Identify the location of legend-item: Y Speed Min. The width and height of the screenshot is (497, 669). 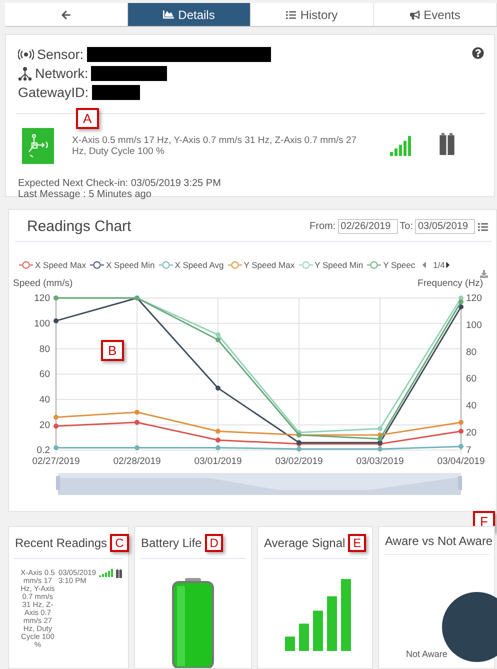
(331, 265).